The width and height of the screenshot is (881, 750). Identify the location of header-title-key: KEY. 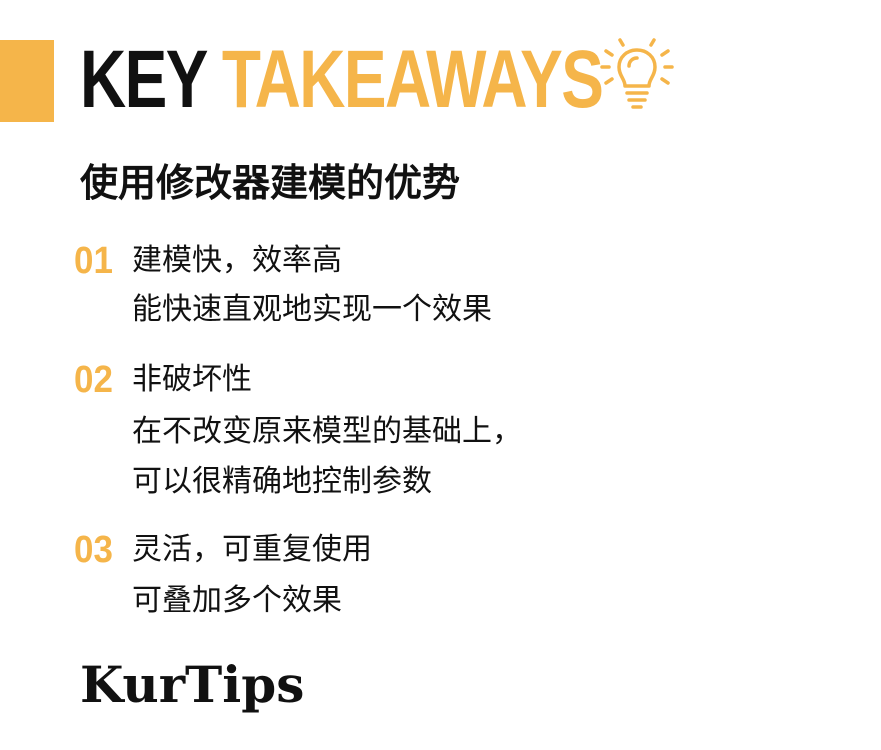
(143, 79).